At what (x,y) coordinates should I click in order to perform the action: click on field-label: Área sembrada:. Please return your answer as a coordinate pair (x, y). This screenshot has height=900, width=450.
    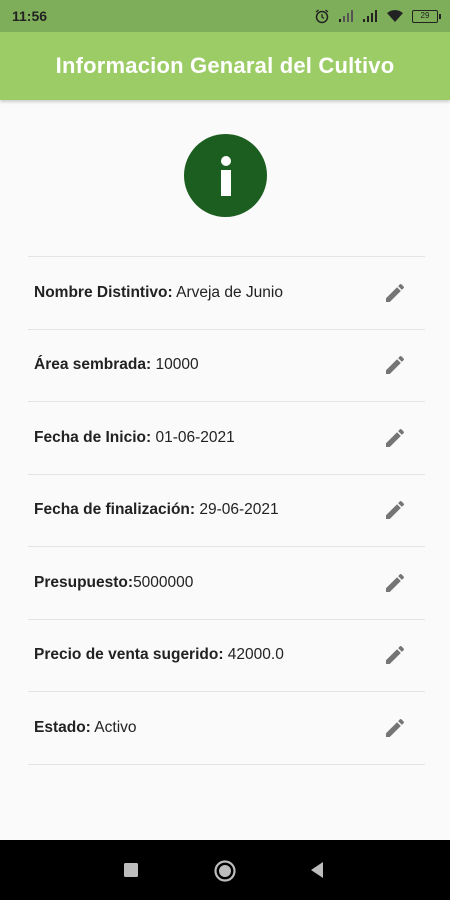
    Looking at the image, I should click on (93, 365).